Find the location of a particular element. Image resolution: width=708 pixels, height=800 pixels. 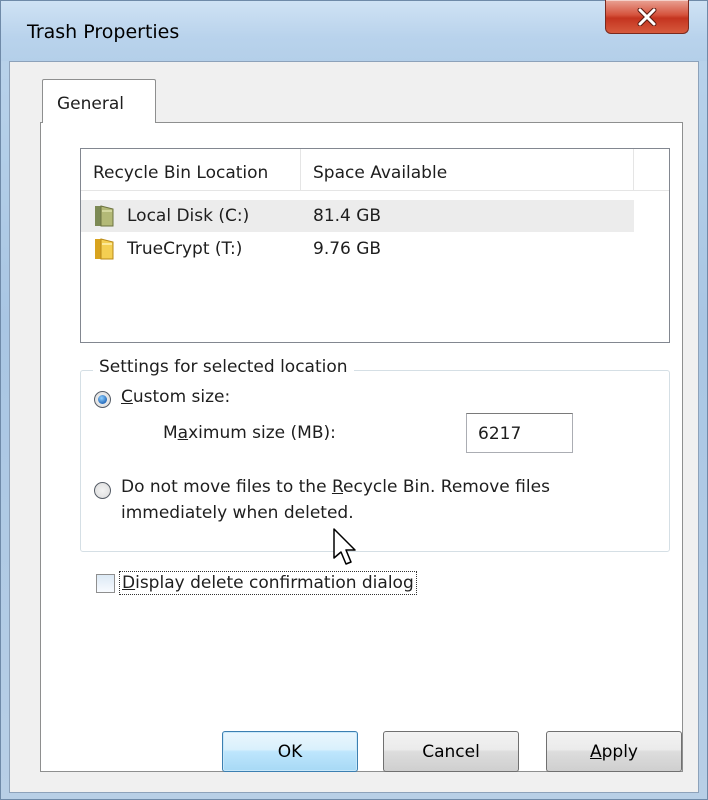

close-icon is located at coordinates (647, 16).